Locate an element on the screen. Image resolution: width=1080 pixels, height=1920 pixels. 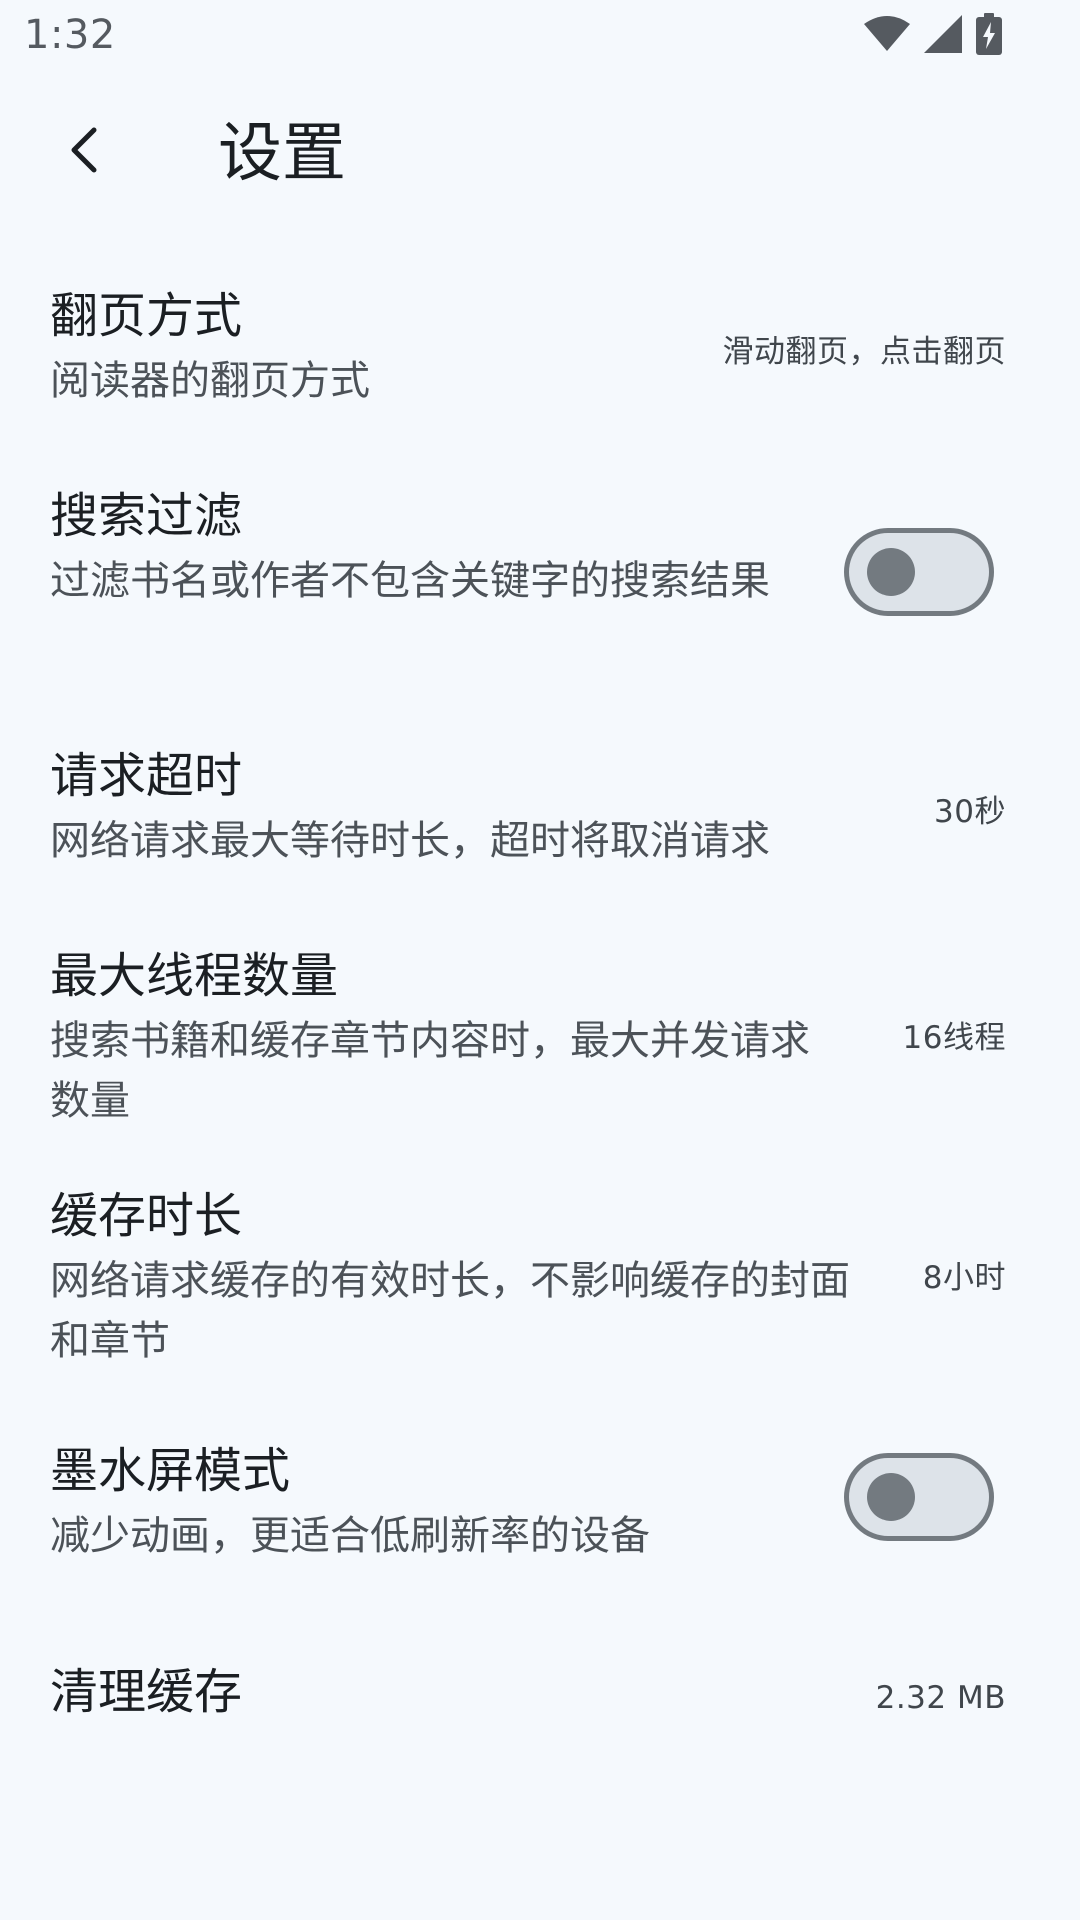
back-arrow-icon is located at coordinates (84, 152).